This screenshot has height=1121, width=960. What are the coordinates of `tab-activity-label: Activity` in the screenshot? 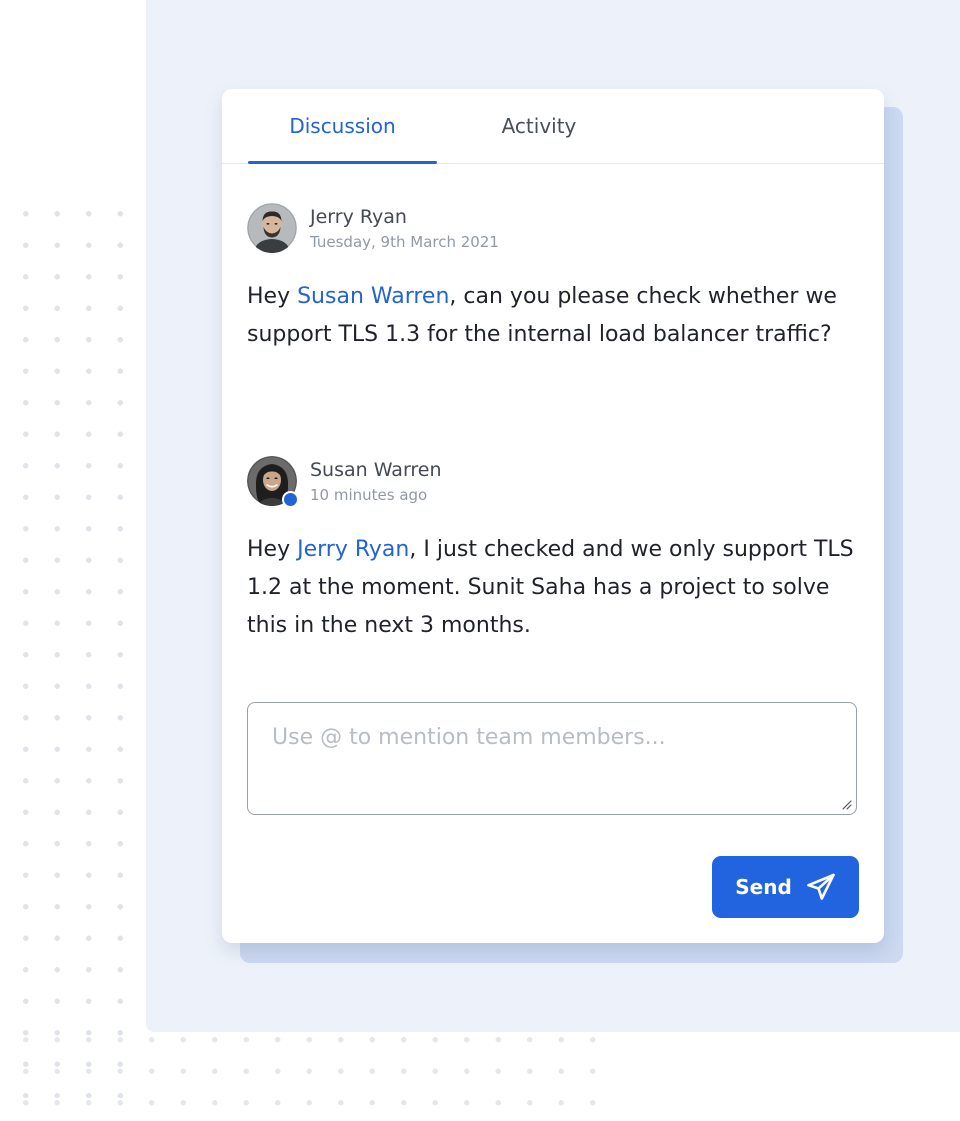 It's located at (539, 126).